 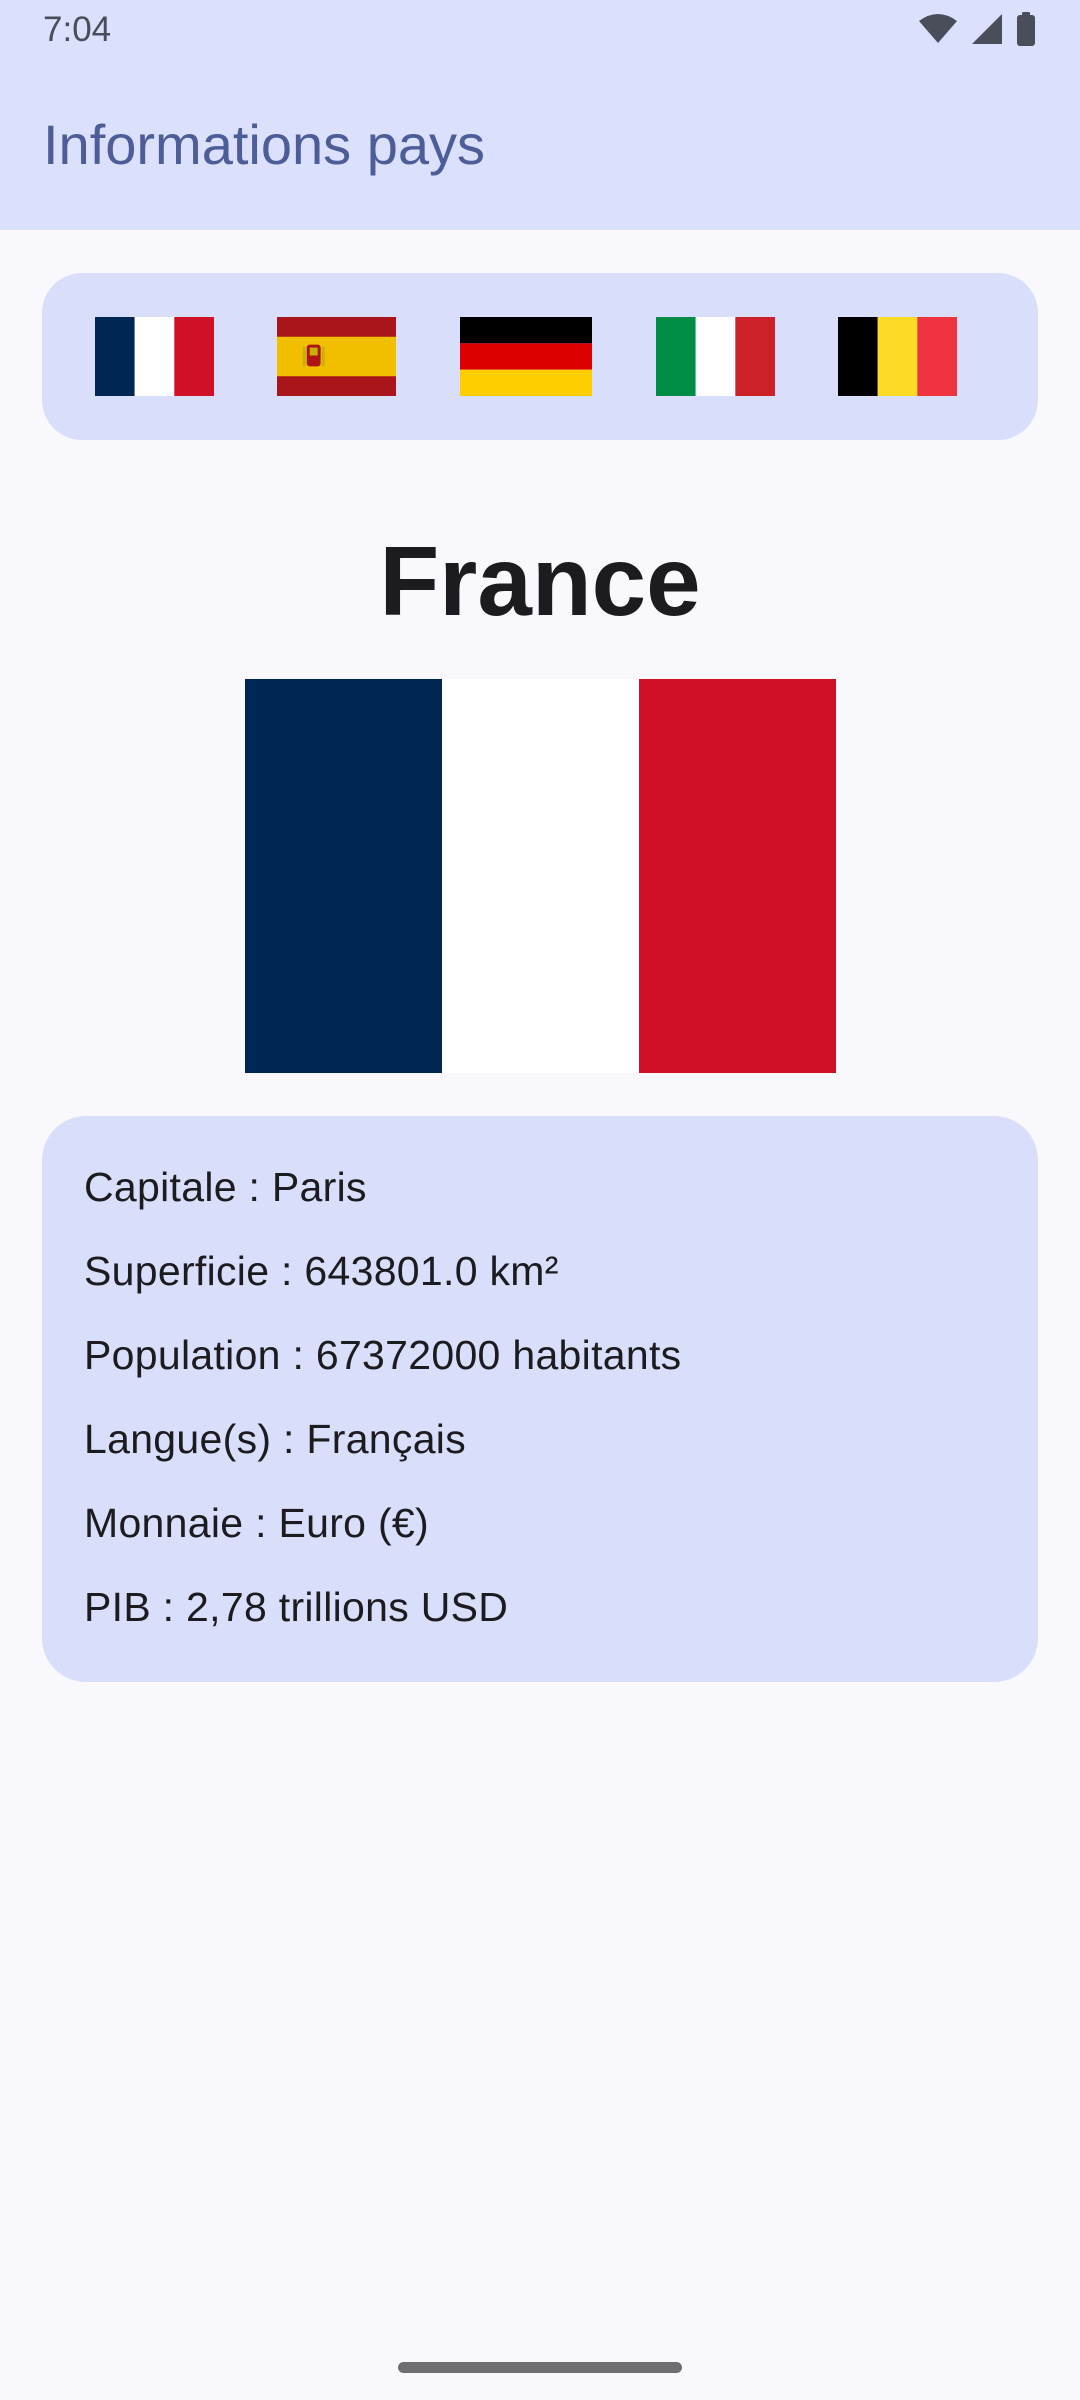 I want to click on signal-icon, so click(x=987, y=29).